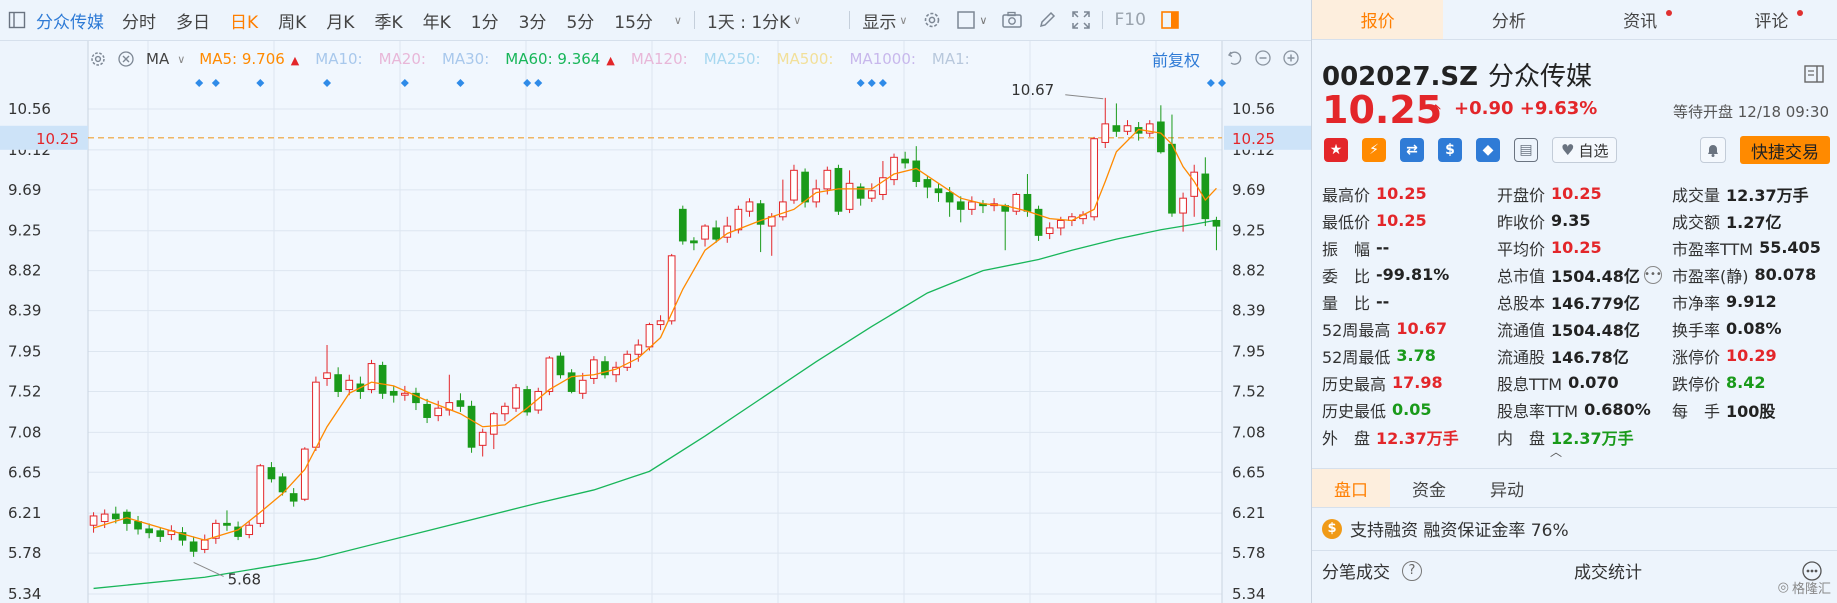  I want to click on quote-tab: 资讯, so click(1640, 19).